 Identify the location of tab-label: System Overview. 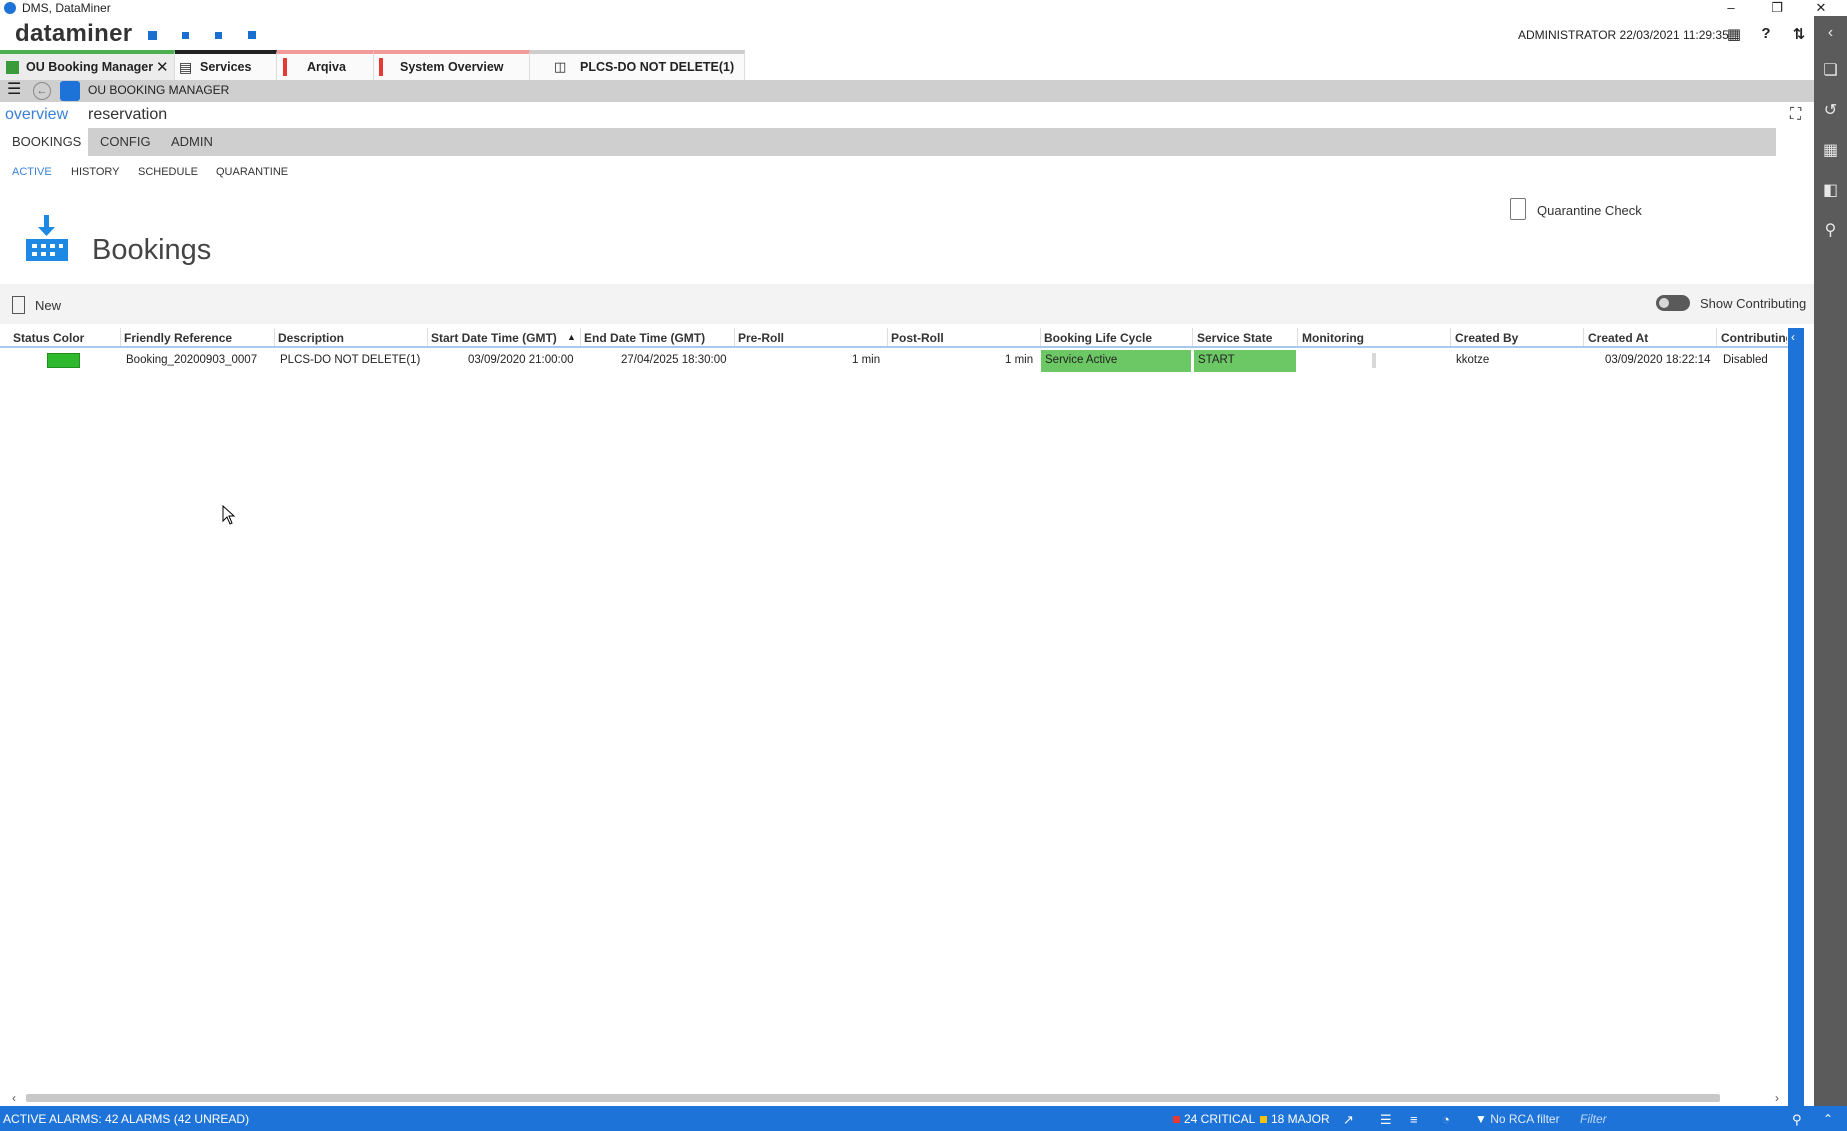
(452, 67).